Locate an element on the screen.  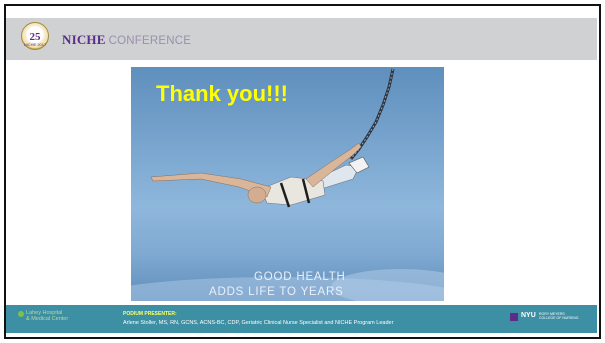
niche-anniversary-badge: 25 NICHE 2017 is located at coordinates (35, 36).